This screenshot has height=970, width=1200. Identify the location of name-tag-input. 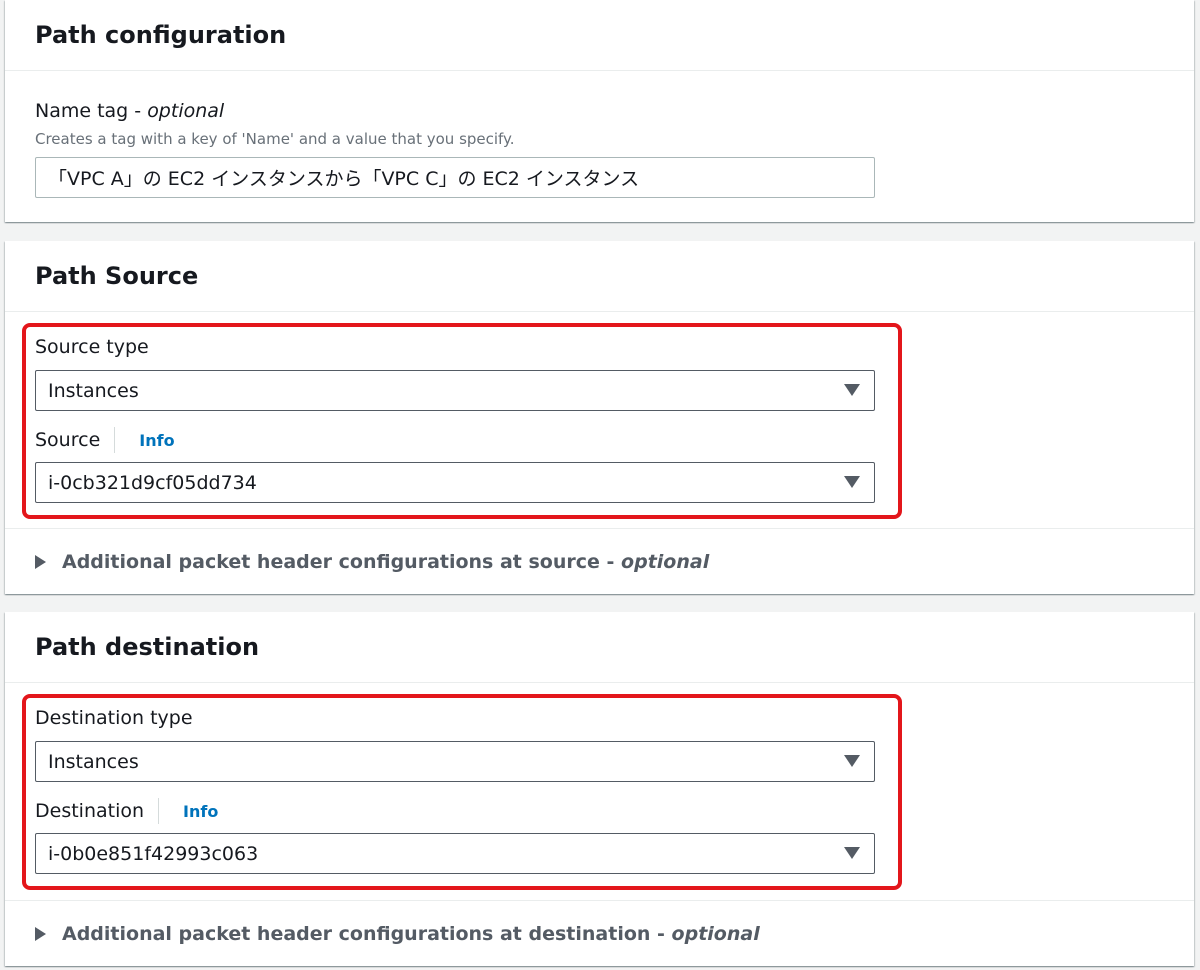
(455, 177).